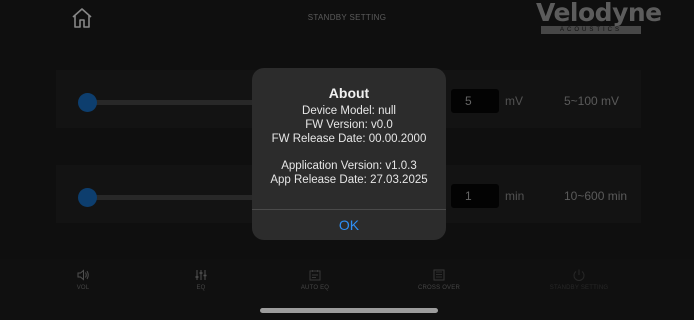  I want to click on app-release-date-text: App Release Date: 27.03.2025, so click(349, 180).